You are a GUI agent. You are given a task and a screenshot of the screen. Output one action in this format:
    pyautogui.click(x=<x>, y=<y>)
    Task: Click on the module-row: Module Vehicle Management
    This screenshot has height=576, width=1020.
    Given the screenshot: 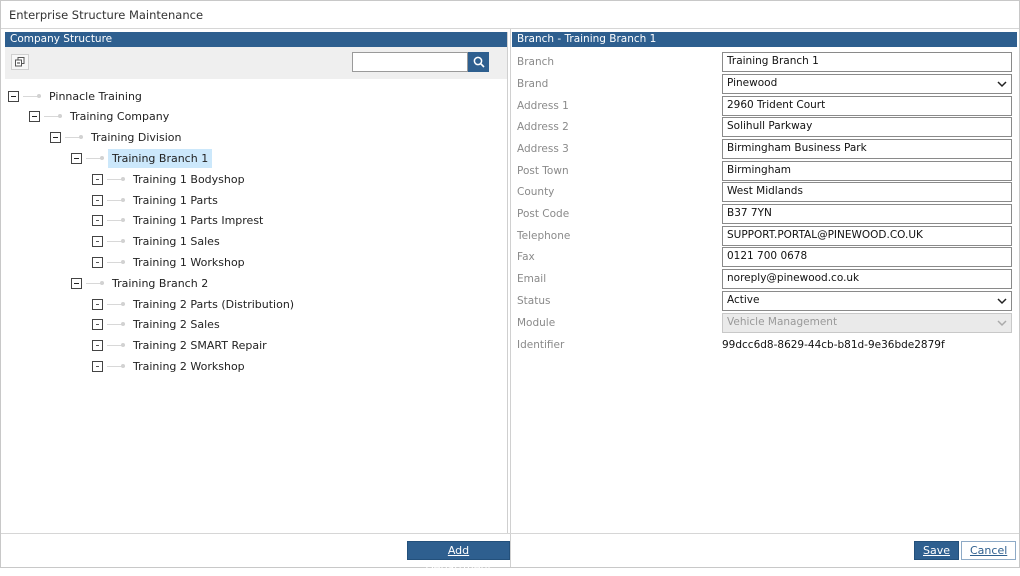 What is the action you would take?
    pyautogui.click(x=764, y=323)
    